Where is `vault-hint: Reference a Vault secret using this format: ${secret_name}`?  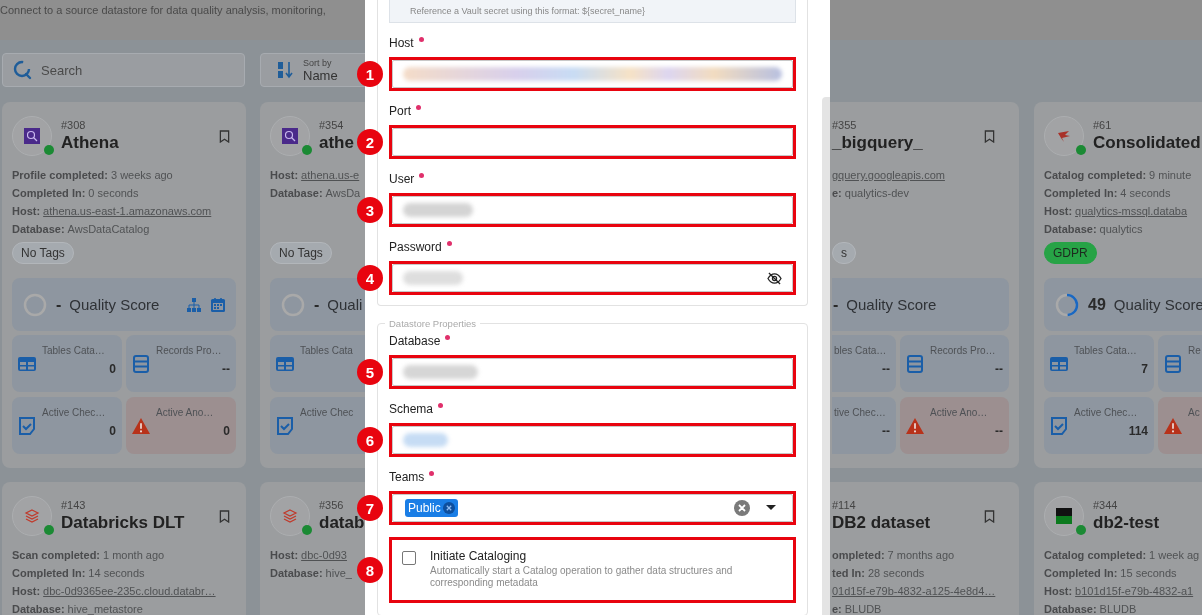 vault-hint: Reference a Vault secret using this format: ${secret_name} is located at coordinates (592, 11).